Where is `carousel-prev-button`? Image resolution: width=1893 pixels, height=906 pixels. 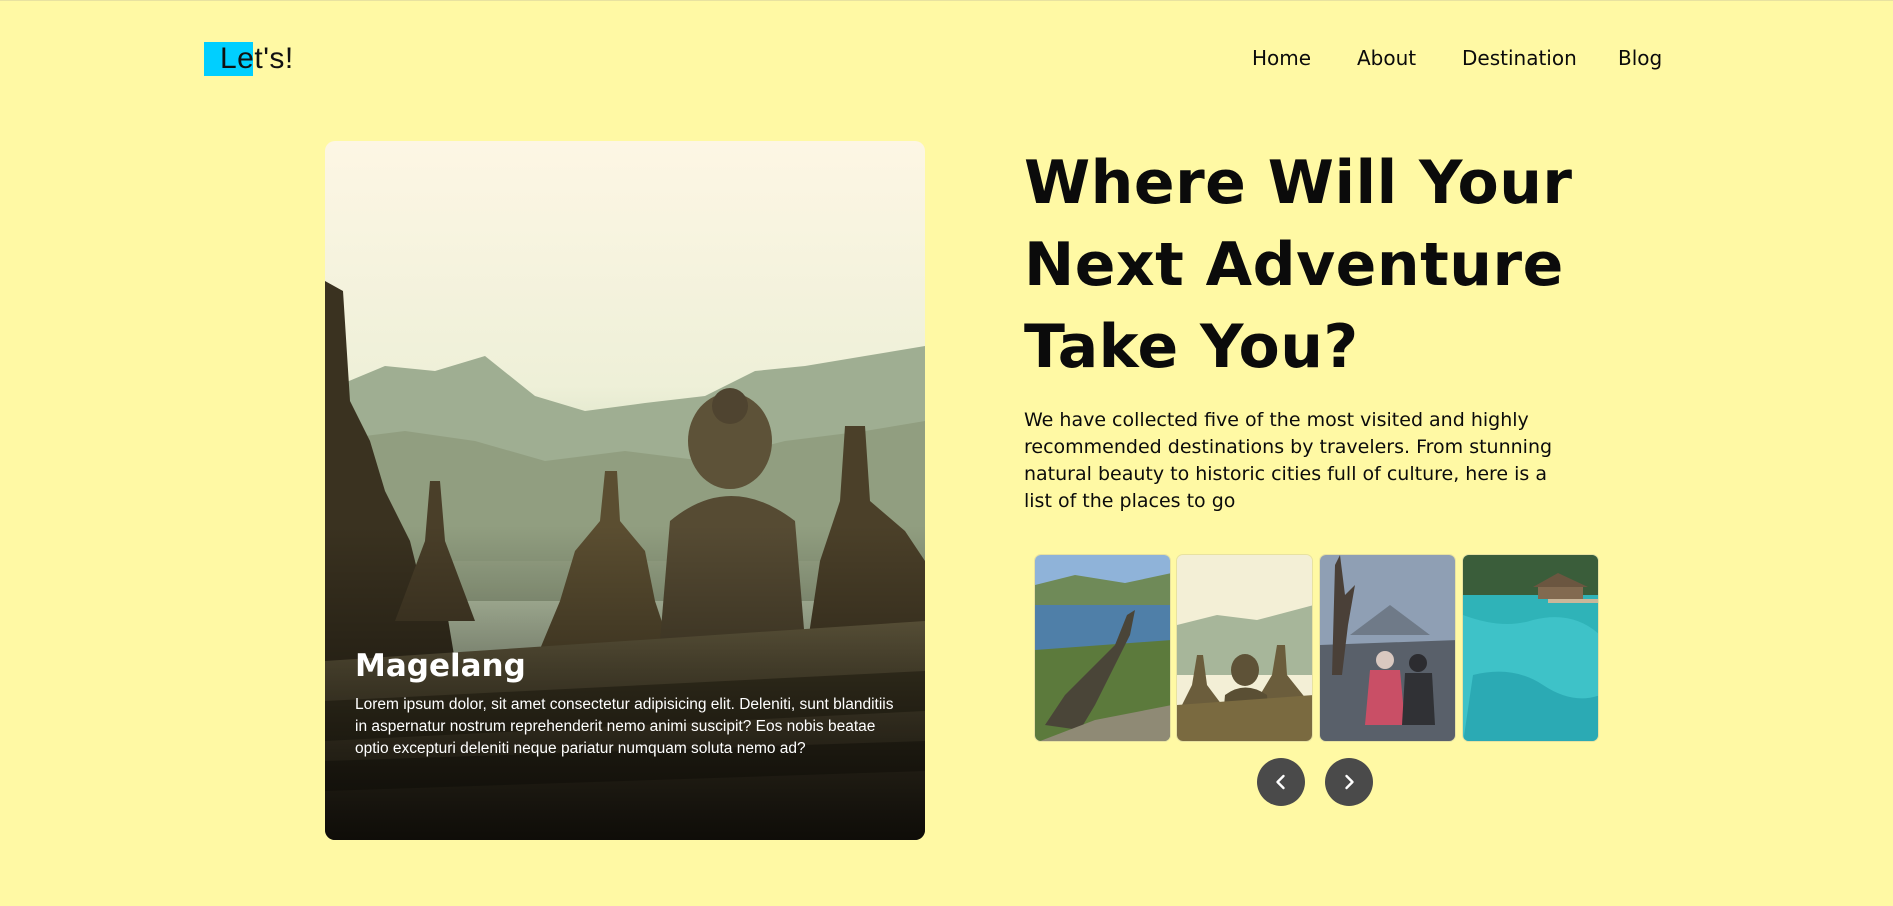
carousel-prev-button is located at coordinates (1281, 782).